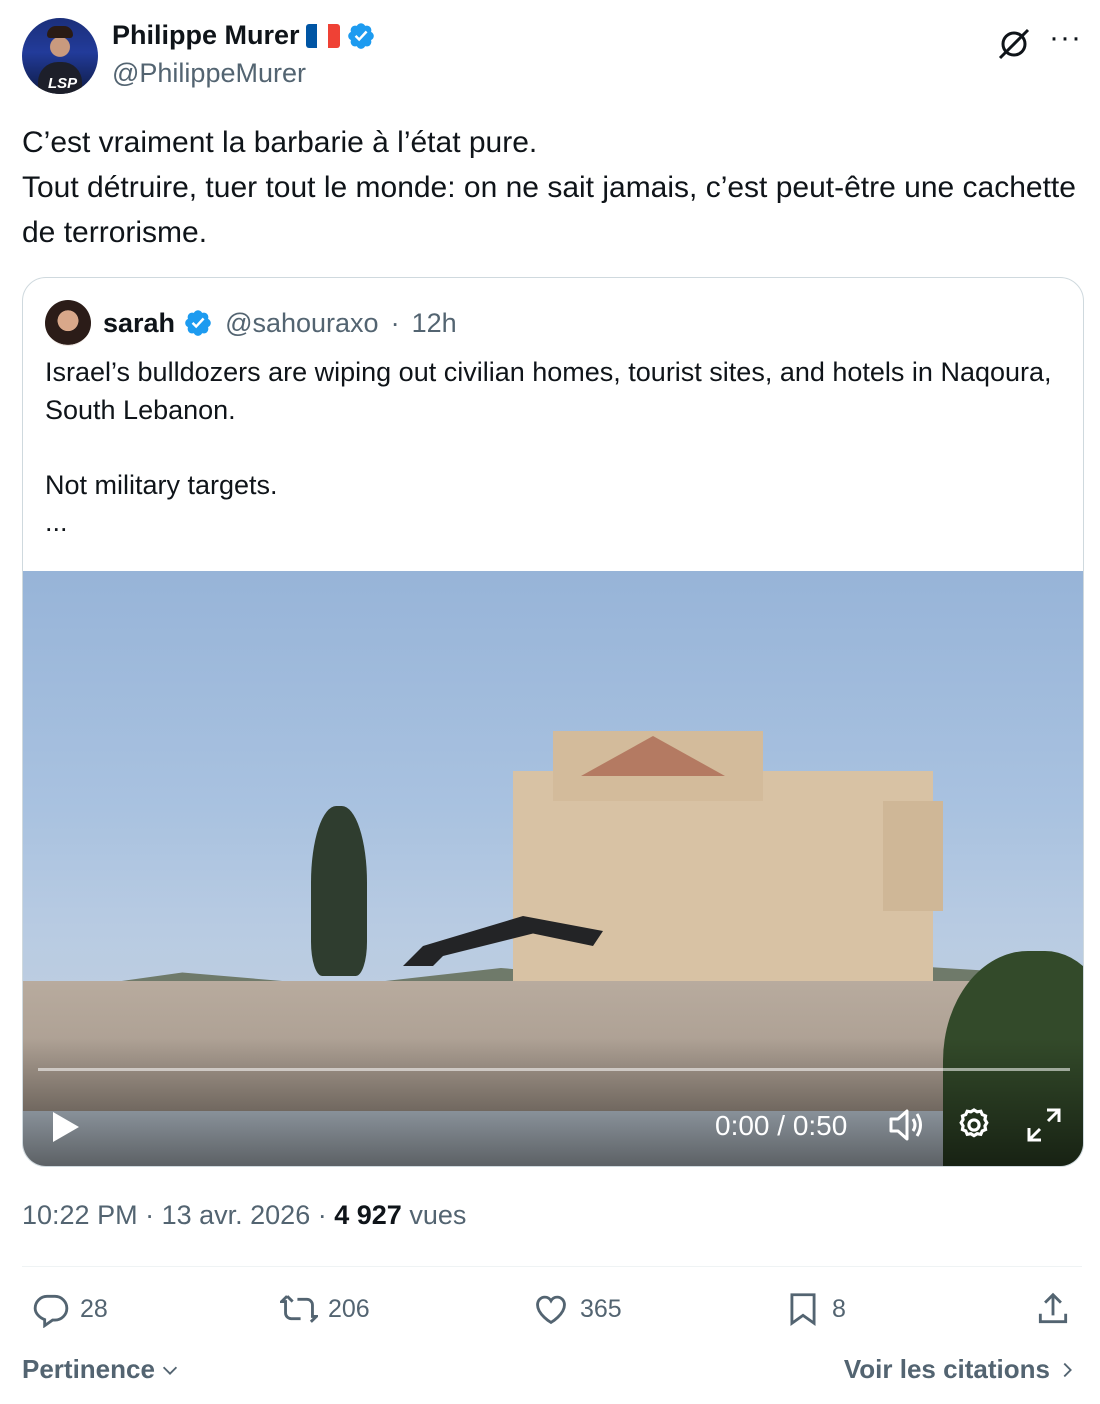 The height and width of the screenshot is (1404, 1100). I want to click on fullscreen-icon, so click(1044, 1125).